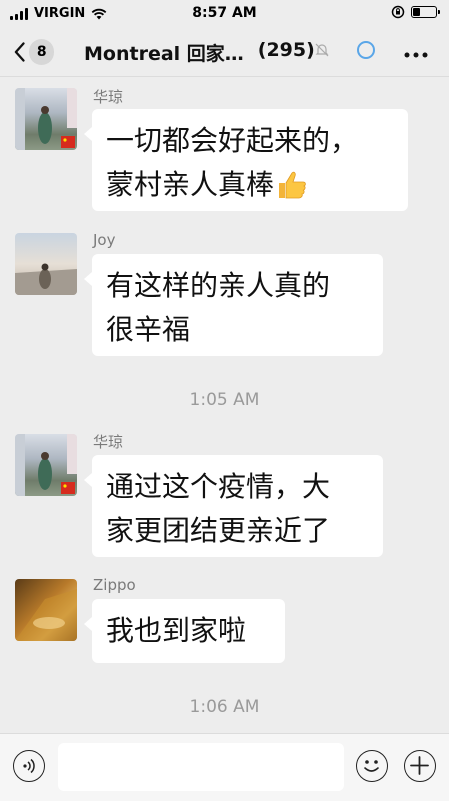  Describe the element at coordinates (201, 767) in the screenshot. I see `message-input` at that location.